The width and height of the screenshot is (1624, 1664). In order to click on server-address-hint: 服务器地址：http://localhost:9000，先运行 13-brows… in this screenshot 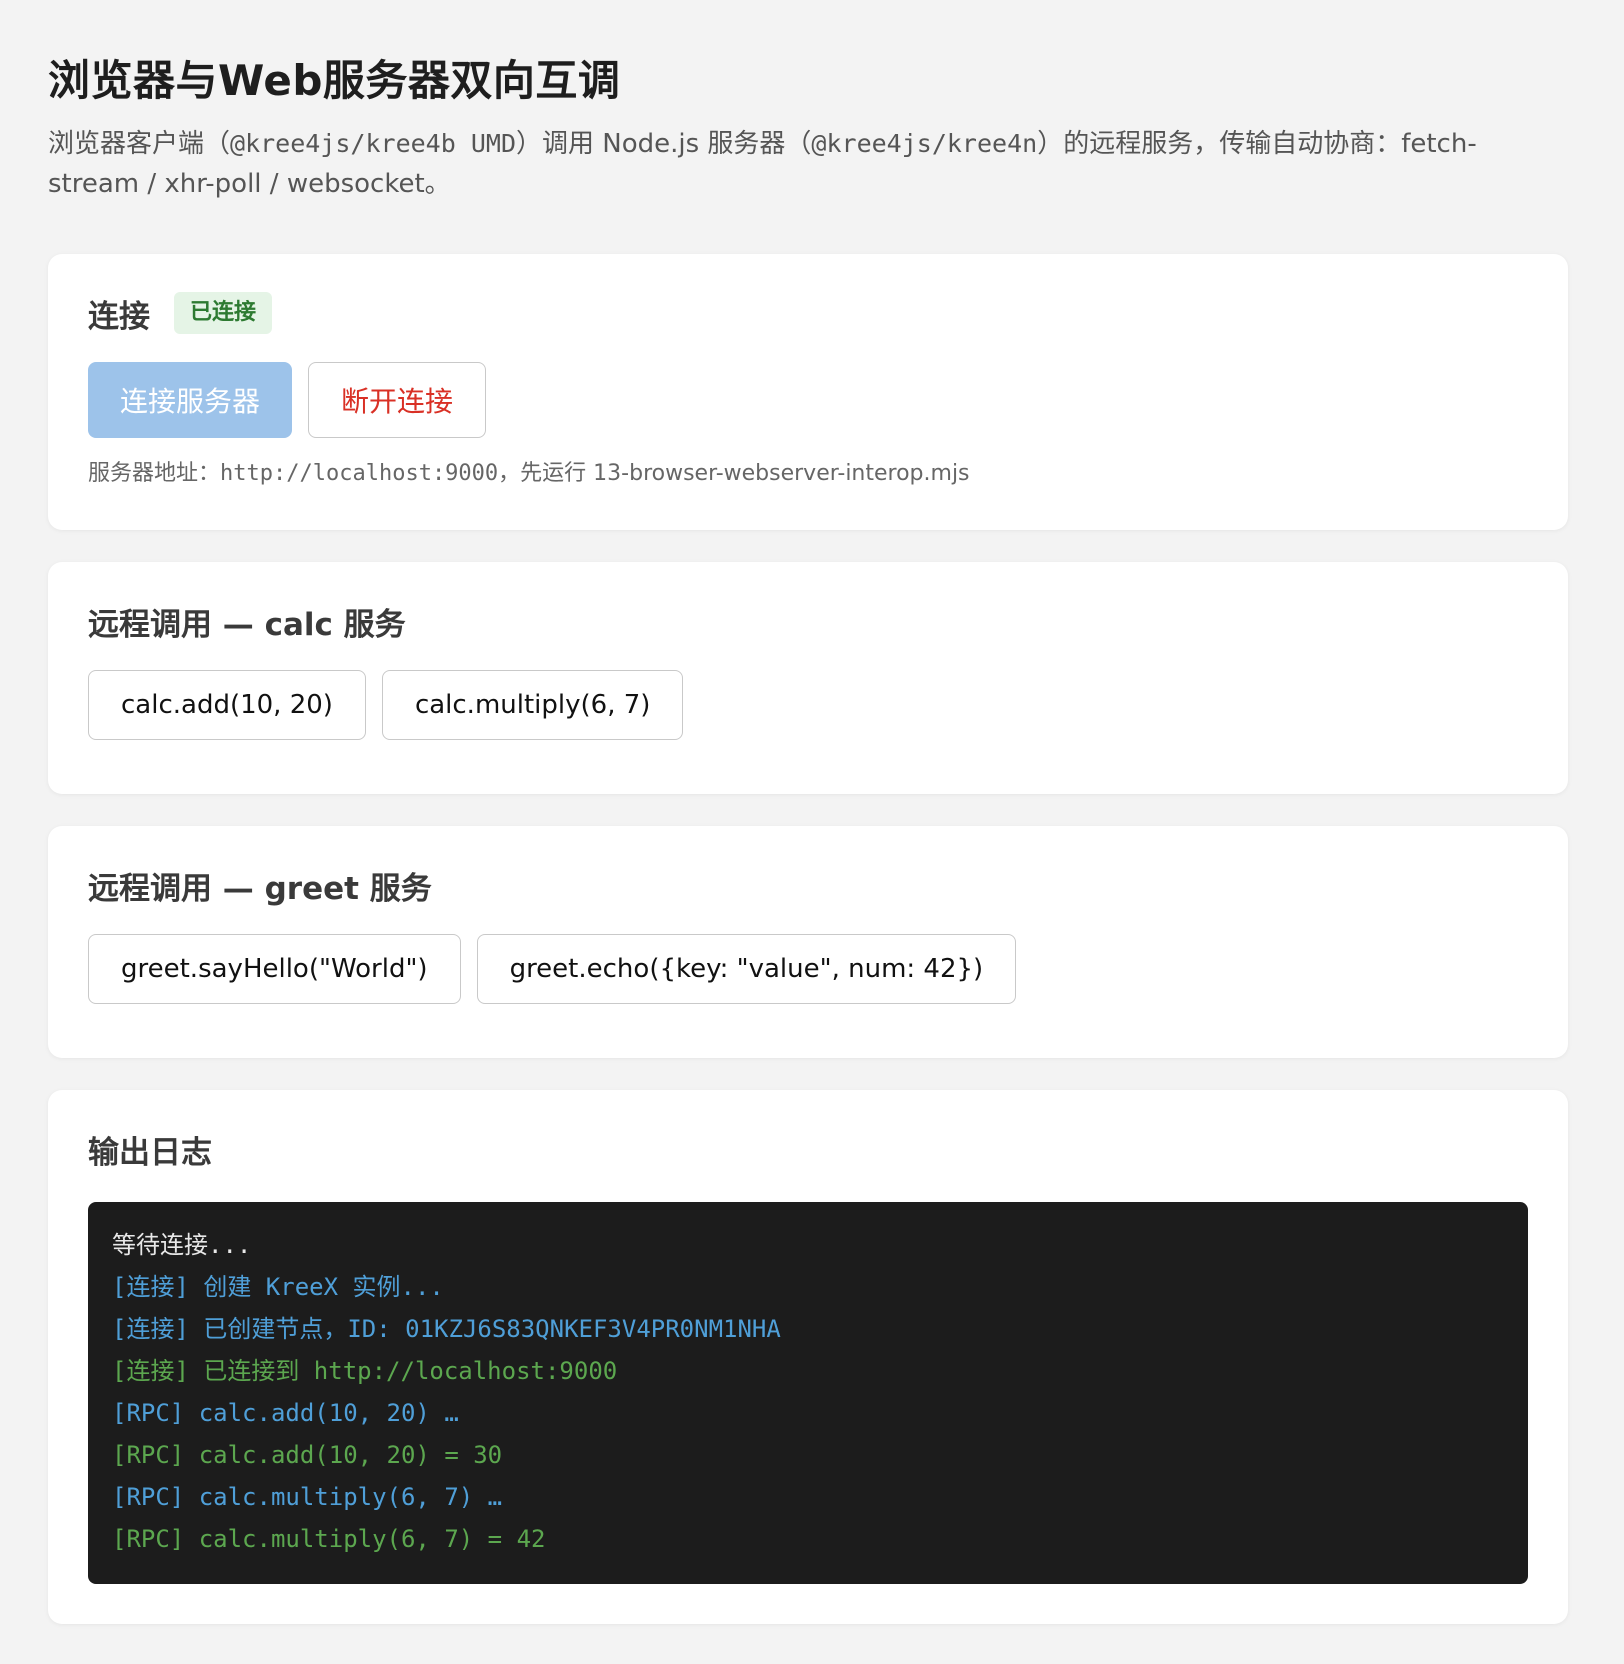, I will do `click(529, 473)`.